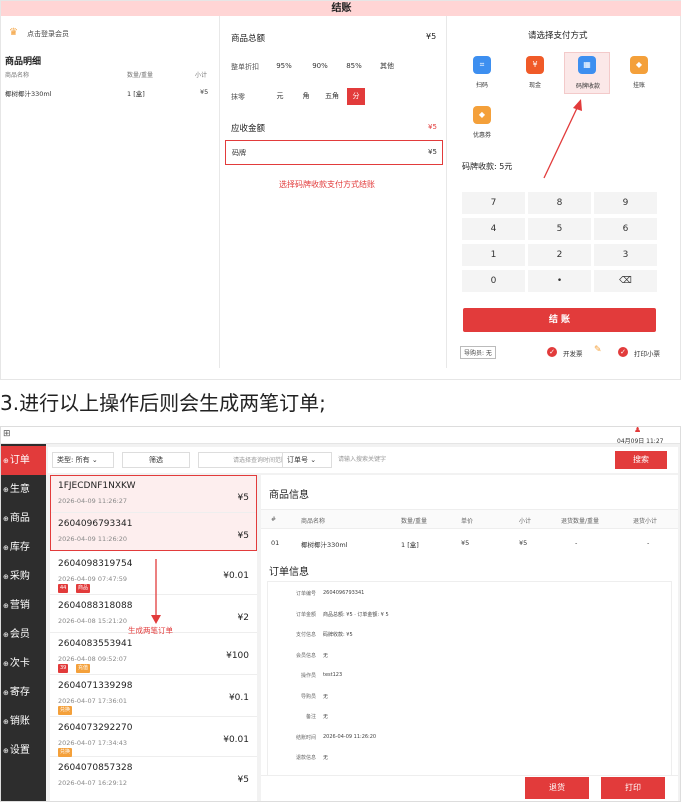 This screenshot has width=681, height=802. Describe the element at coordinates (153, 696) in the screenshot. I see `order-list-item: 2604071339298 2026-04-07 17:36:01 ¥0.1 兑换` at that location.